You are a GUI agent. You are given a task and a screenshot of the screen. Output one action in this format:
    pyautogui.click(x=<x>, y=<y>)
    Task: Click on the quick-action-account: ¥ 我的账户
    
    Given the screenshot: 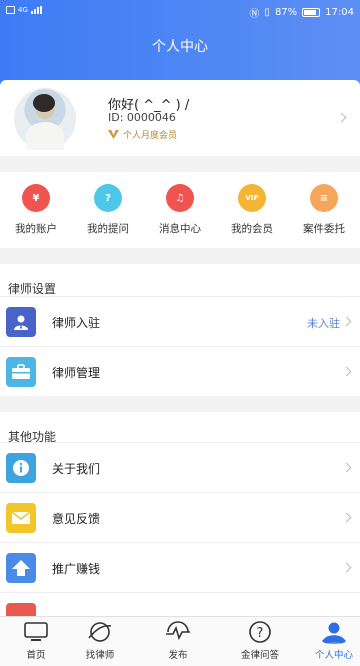 What is the action you would take?
    pyautogui.click(x=36, y=210)
    